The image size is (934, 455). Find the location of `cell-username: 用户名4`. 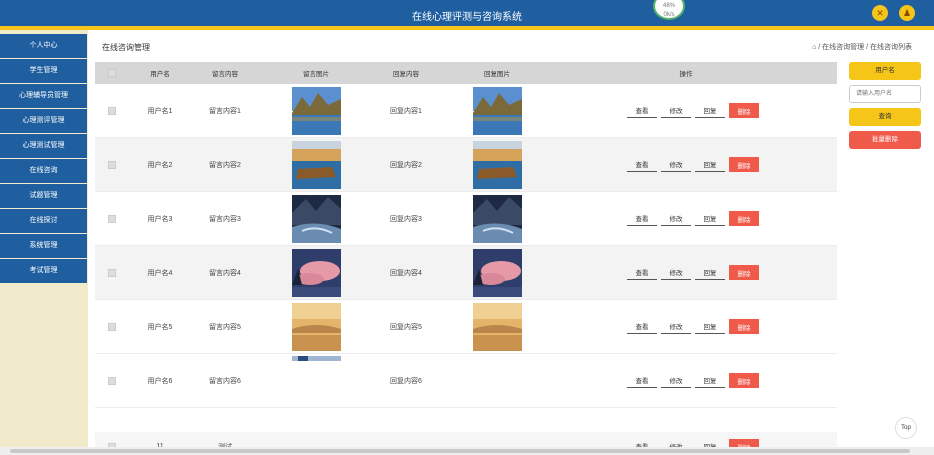

cell-username: 用户名4 is located at coordinates (160, 273).